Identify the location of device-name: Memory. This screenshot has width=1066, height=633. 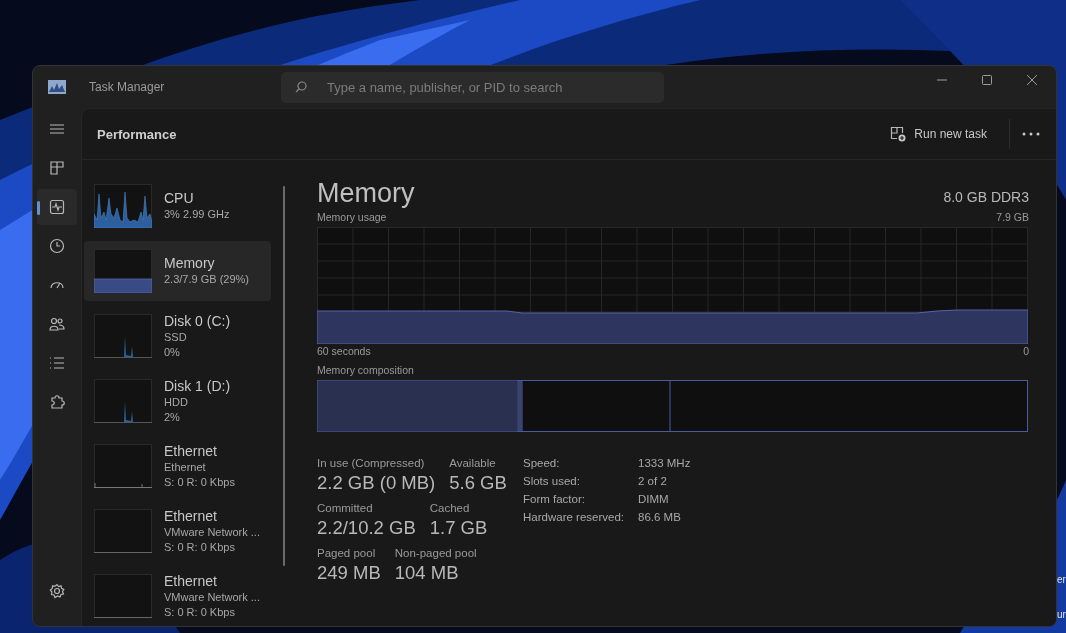
(190, 263).